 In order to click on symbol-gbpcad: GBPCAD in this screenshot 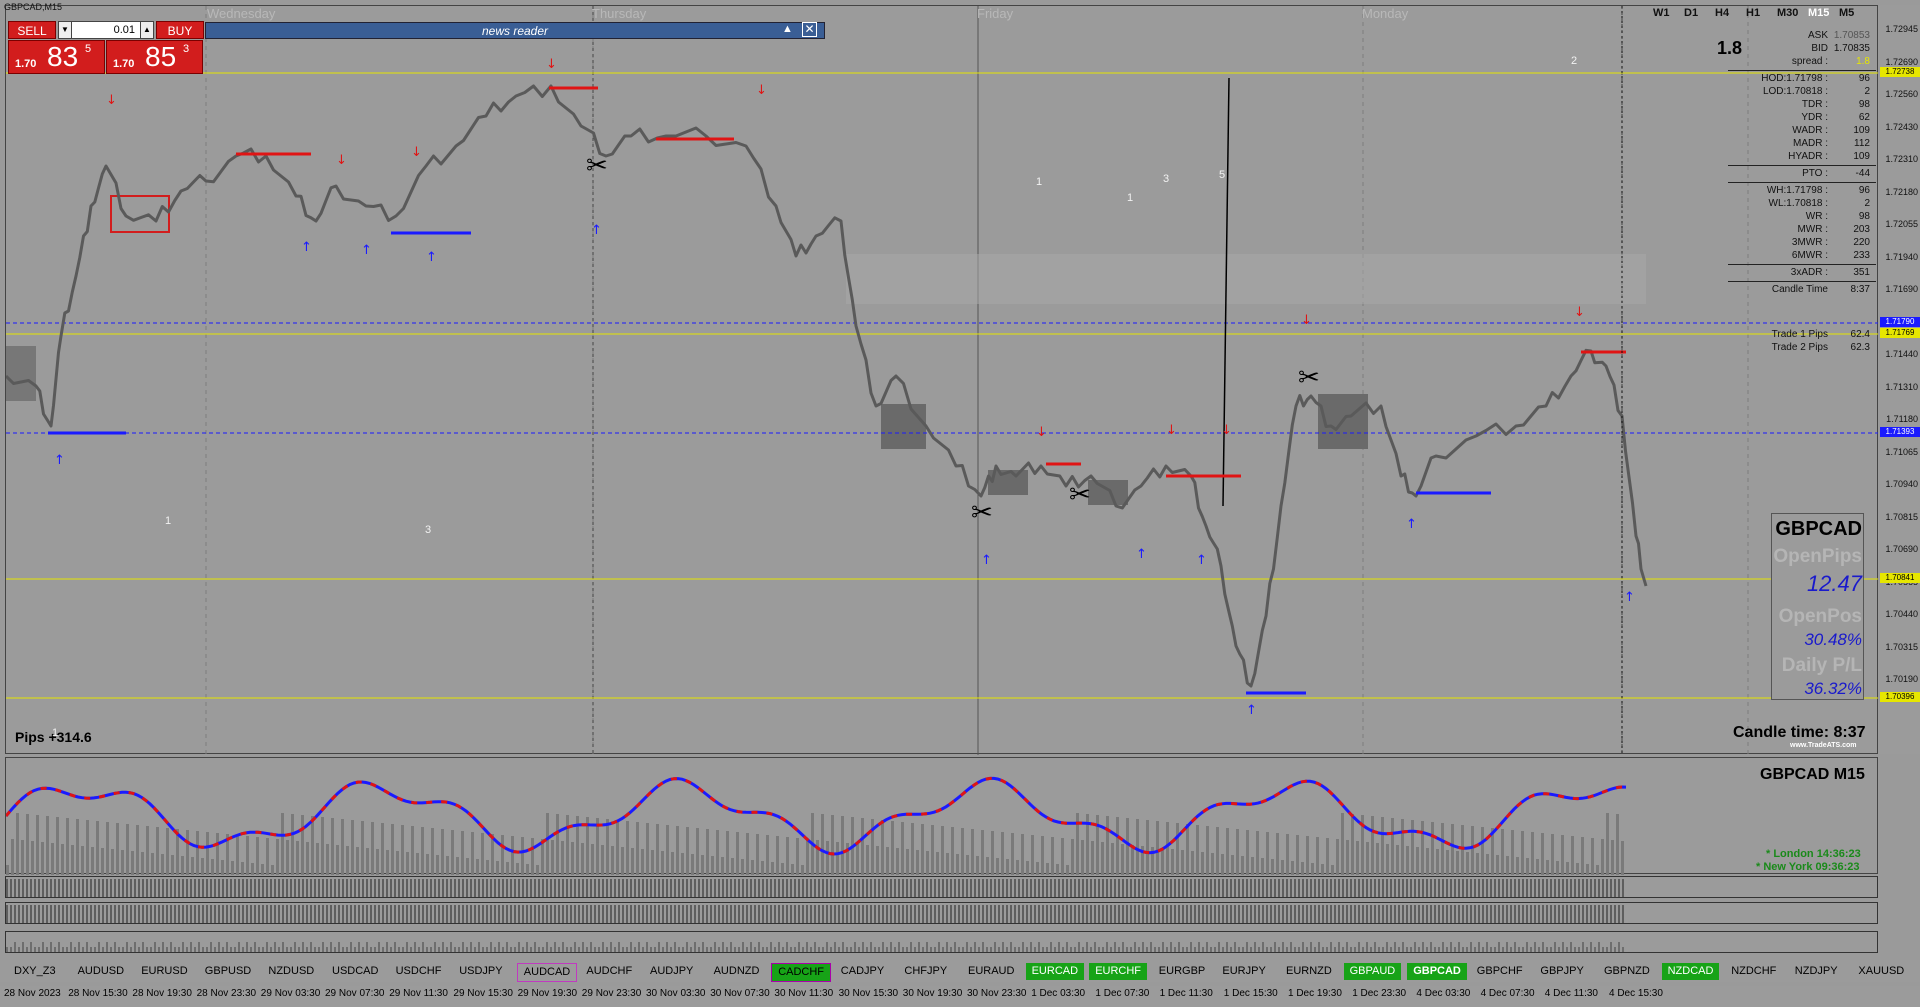, I will do `click(1437, 971)`.